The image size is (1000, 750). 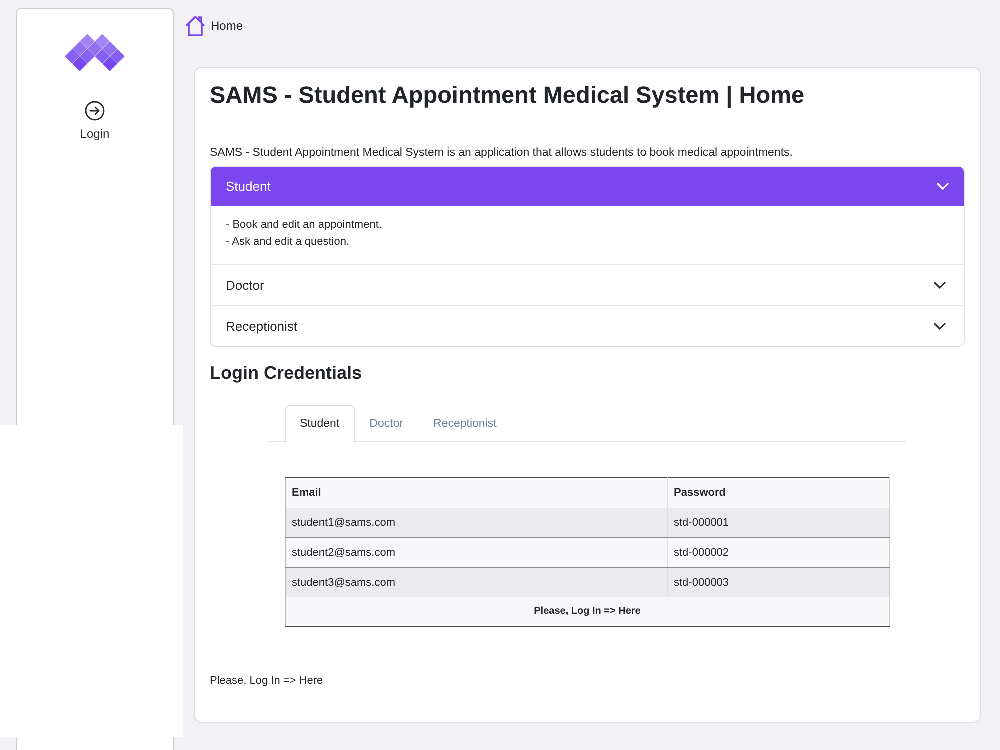 I want to click on column-header: Email, so click(x=477, y=493).